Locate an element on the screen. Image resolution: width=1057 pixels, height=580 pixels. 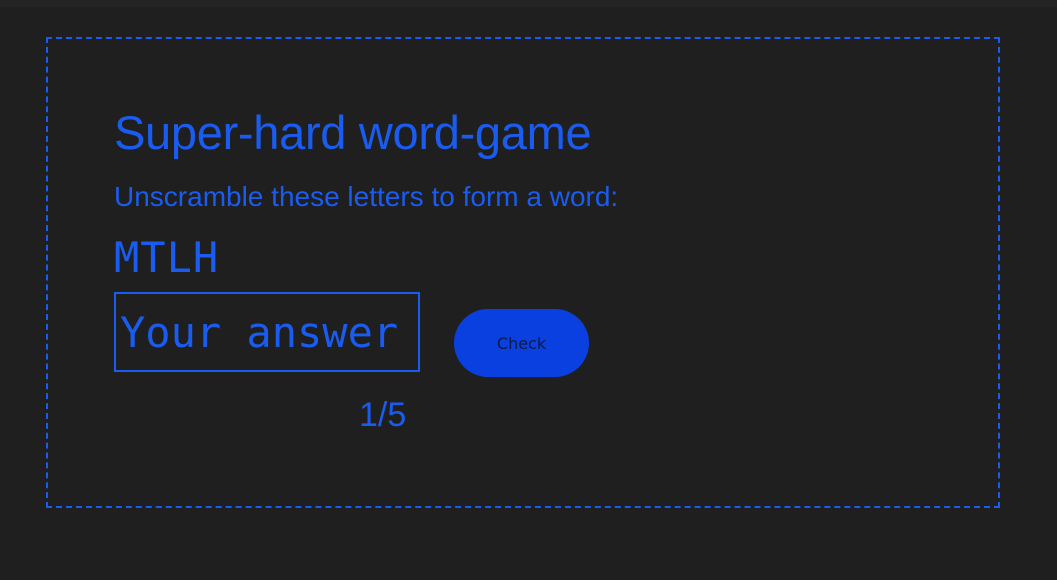
scrambled-word: MTLH is located at coordinates (167, 257).